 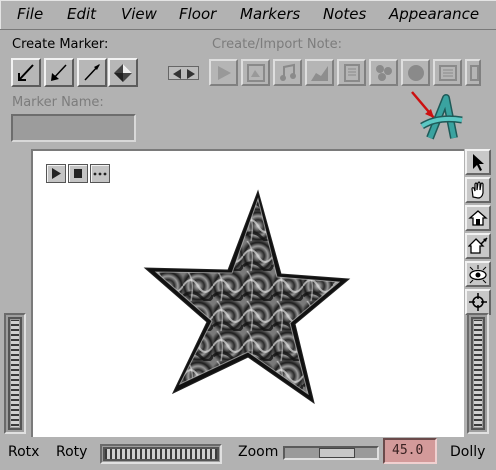 I want to click on menu-floor: Floor, so click(x=197, y=14).